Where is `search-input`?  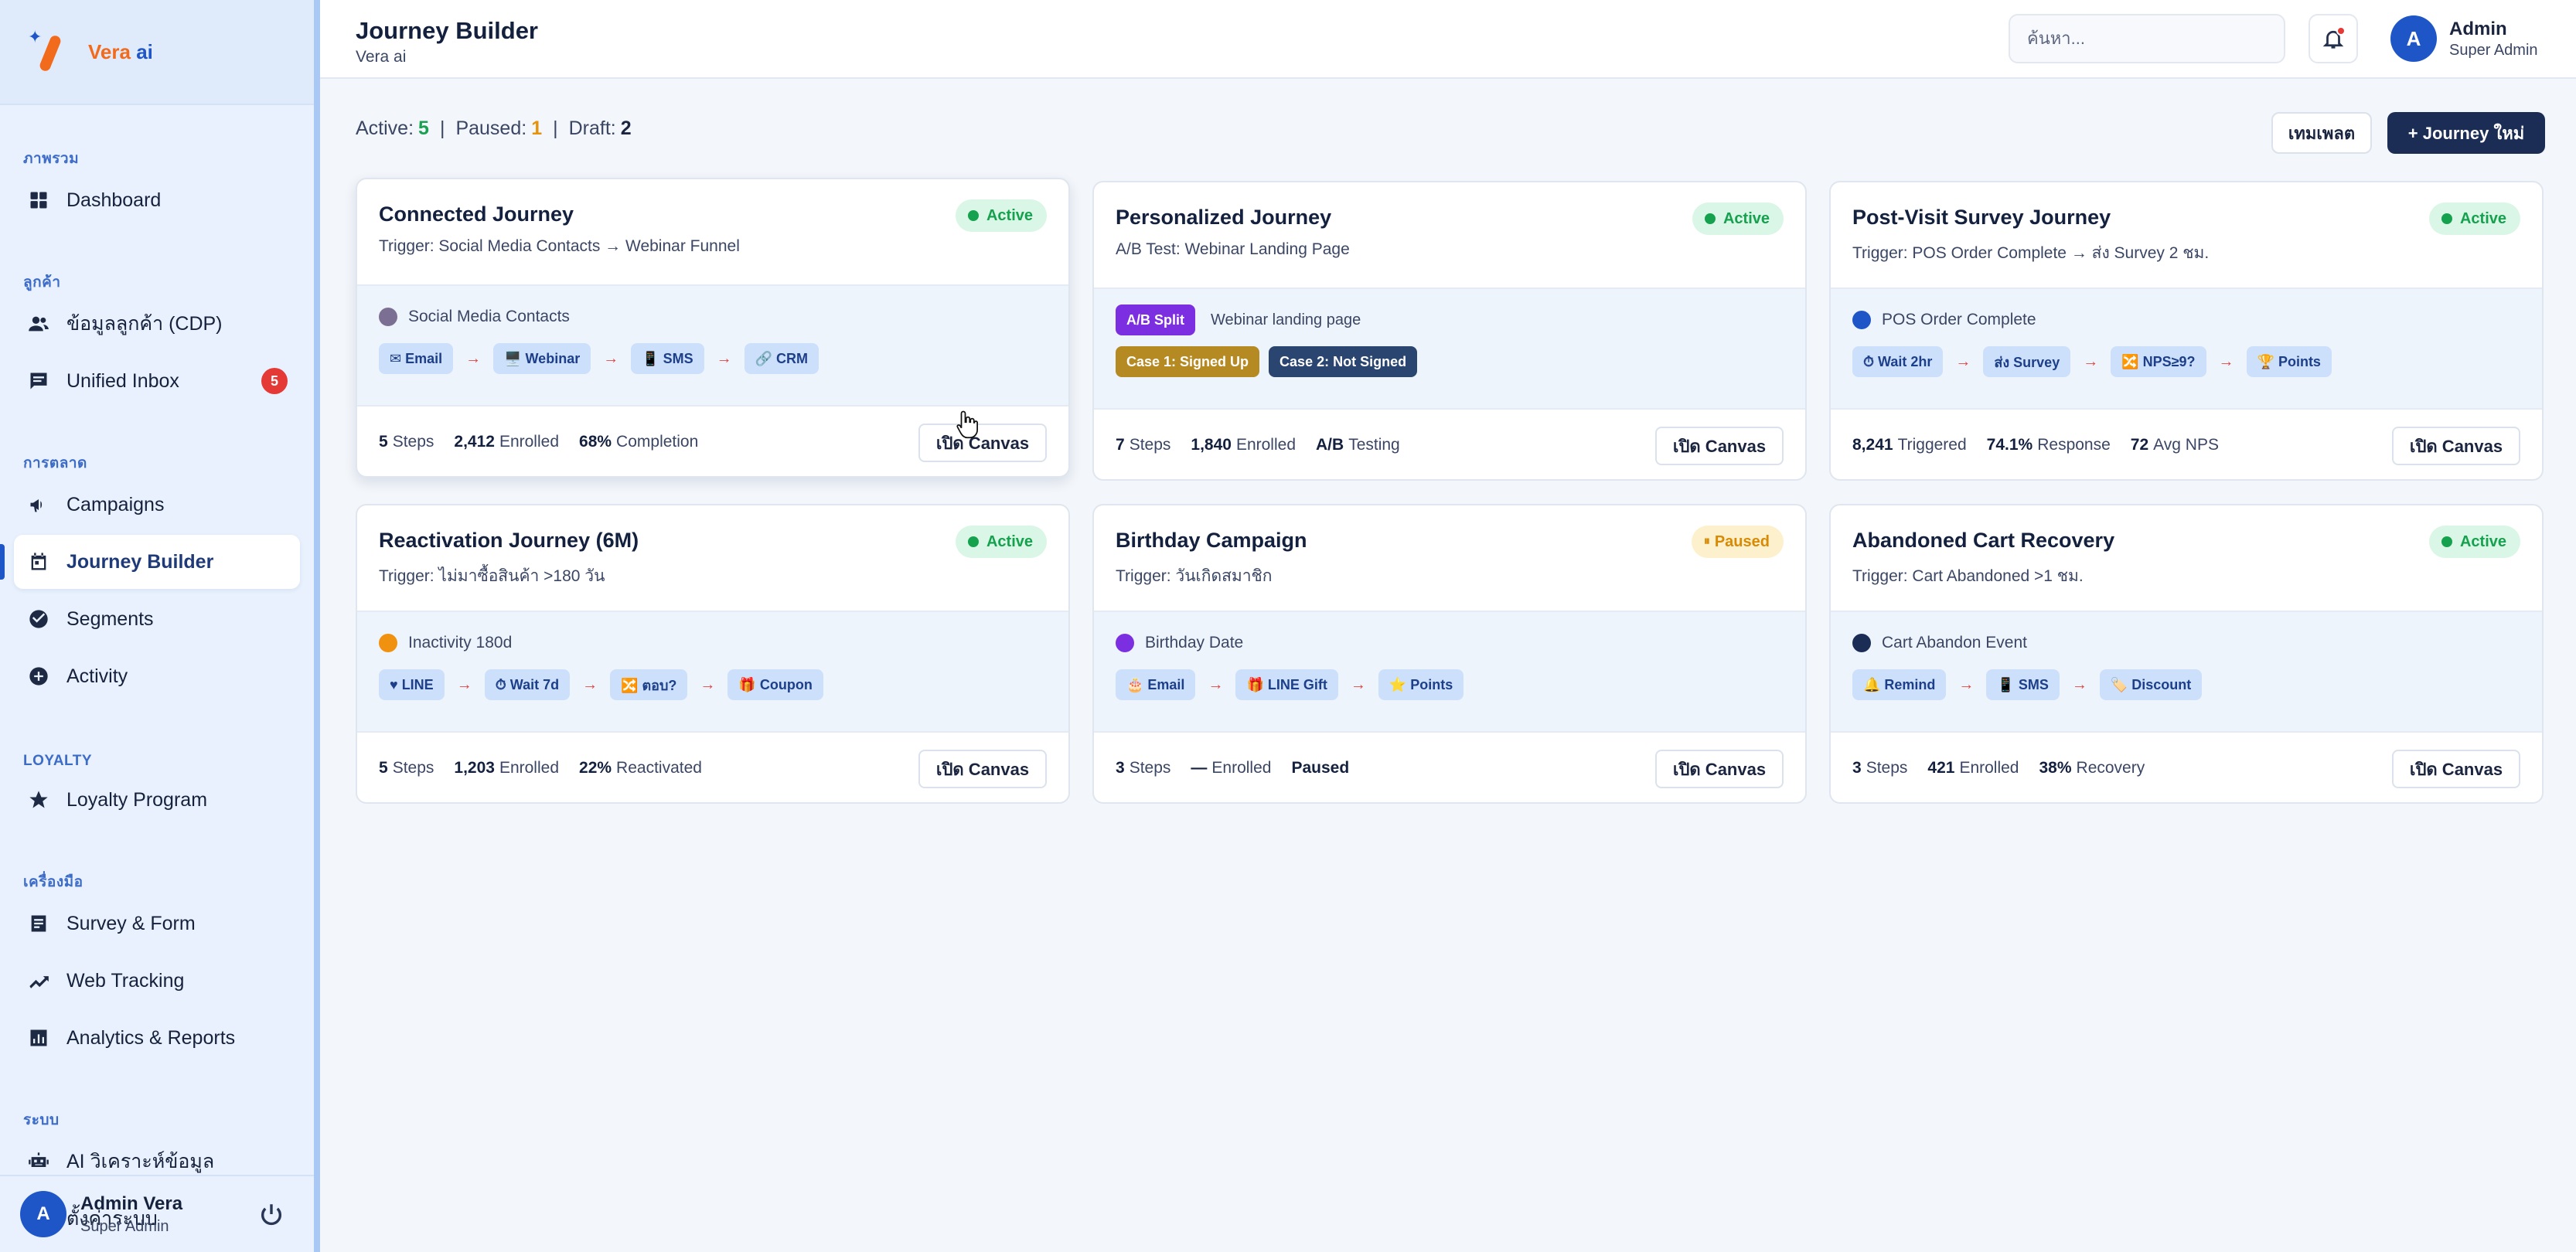 search-input is located at coordinates (2147, 38).